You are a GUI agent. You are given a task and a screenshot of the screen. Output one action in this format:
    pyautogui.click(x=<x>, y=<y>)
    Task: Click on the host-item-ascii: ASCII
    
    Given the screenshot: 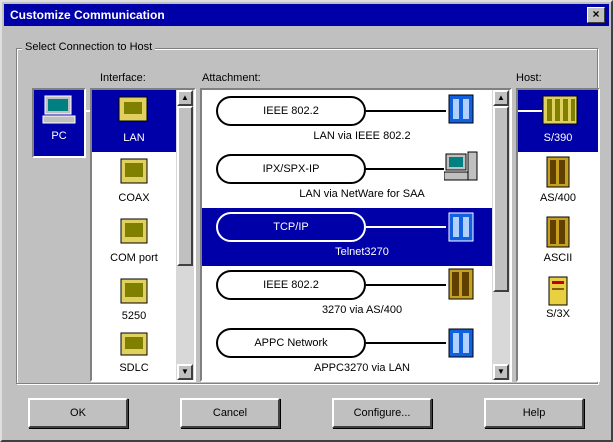 What is the action you would take?
    pyautogui.click(x=558, y=243)
    